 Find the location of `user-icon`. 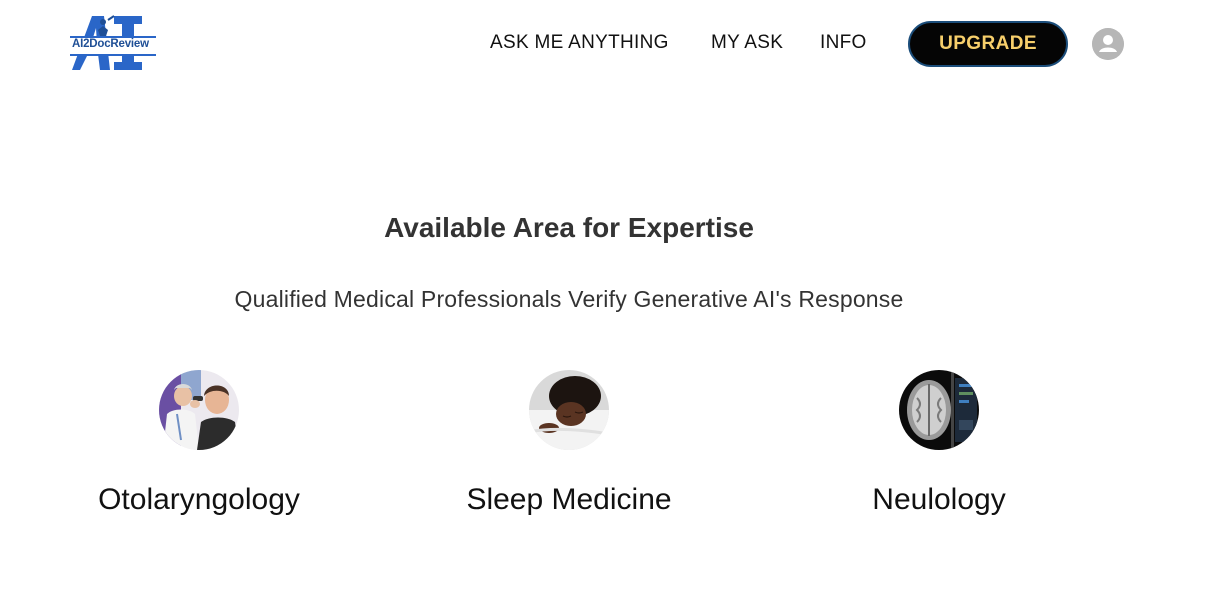

user-icon is located at coordinates (1108, 44).